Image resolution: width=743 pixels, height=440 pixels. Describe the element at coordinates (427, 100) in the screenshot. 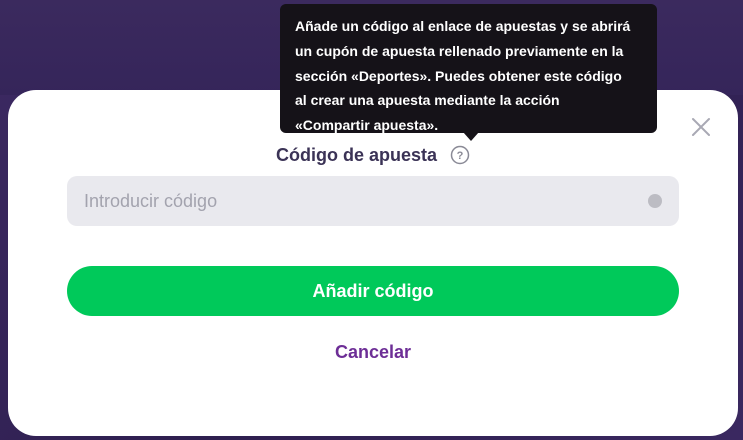

I see `tooltip-text-line: al crear una apuesta mediante la acción` at that location.